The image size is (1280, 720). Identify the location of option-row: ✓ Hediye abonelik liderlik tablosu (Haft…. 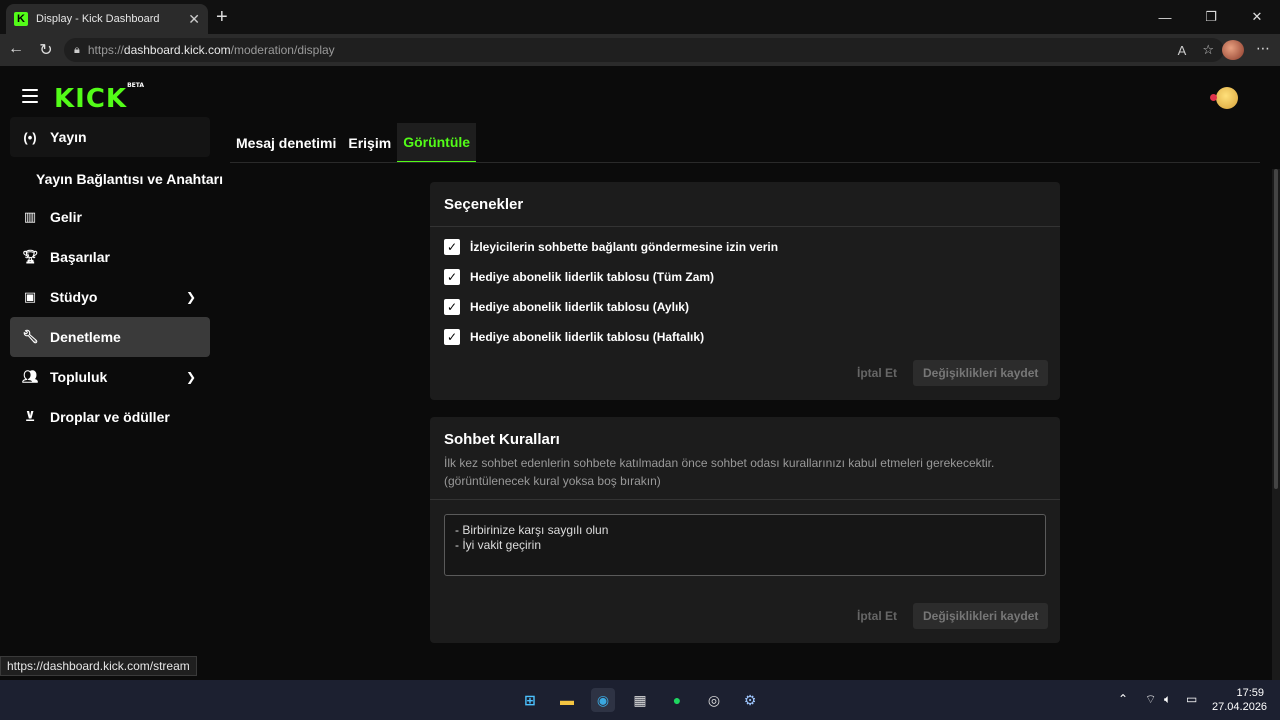
(574, 337).